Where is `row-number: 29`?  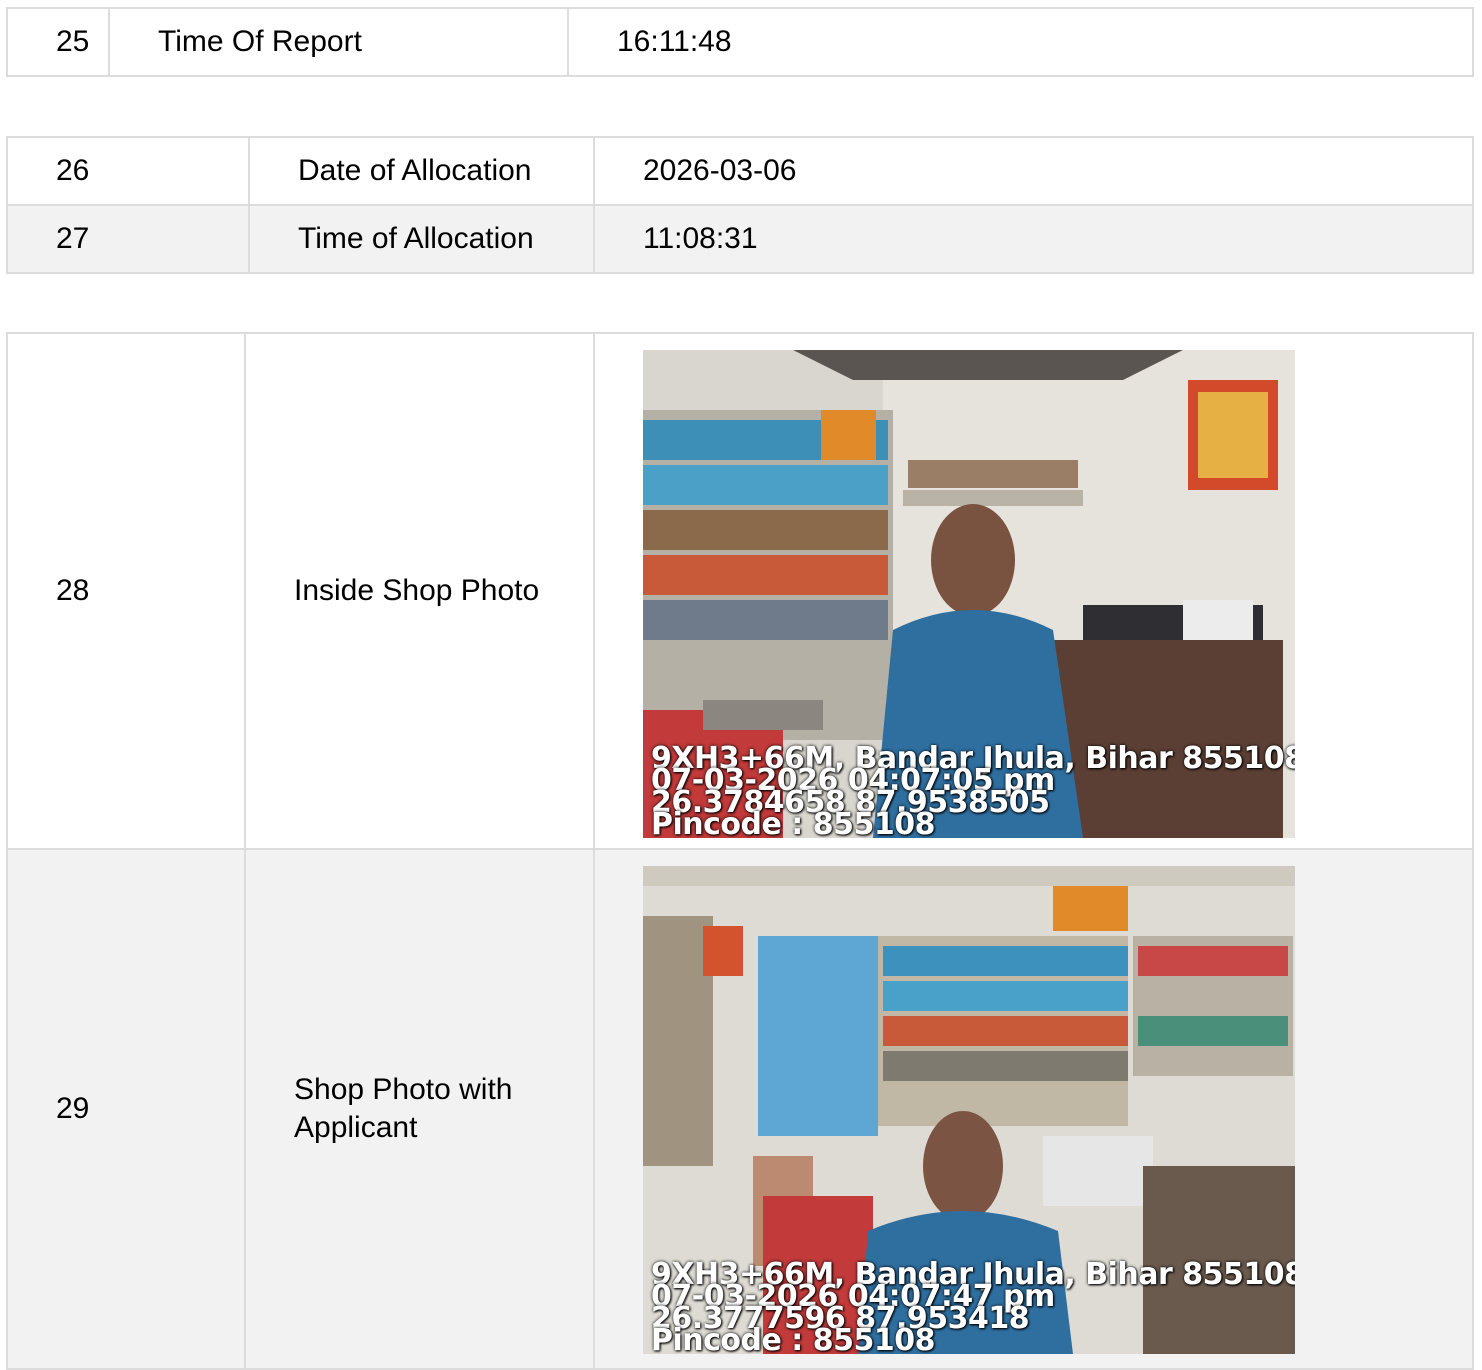
row-number: 29 is located at coordinates (126, 1109).